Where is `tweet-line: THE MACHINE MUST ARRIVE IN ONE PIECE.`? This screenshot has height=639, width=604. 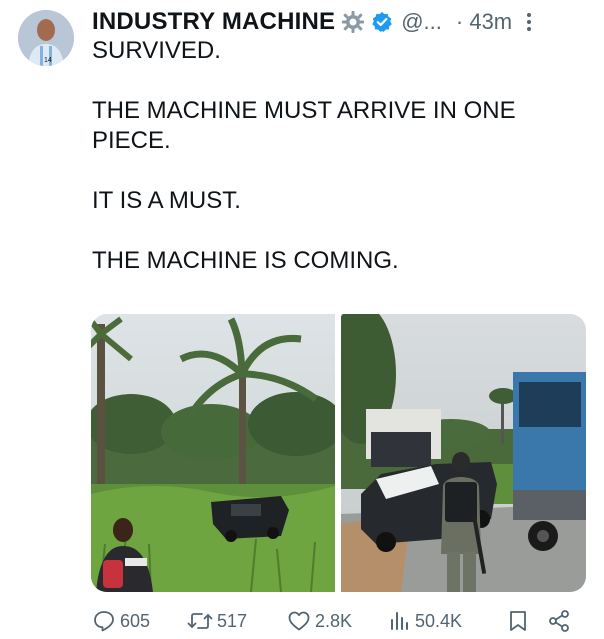 tweet-line: THE MACHINE MUST ARRIVE IN ONE PIECE. is located at coordinates (304, 125).